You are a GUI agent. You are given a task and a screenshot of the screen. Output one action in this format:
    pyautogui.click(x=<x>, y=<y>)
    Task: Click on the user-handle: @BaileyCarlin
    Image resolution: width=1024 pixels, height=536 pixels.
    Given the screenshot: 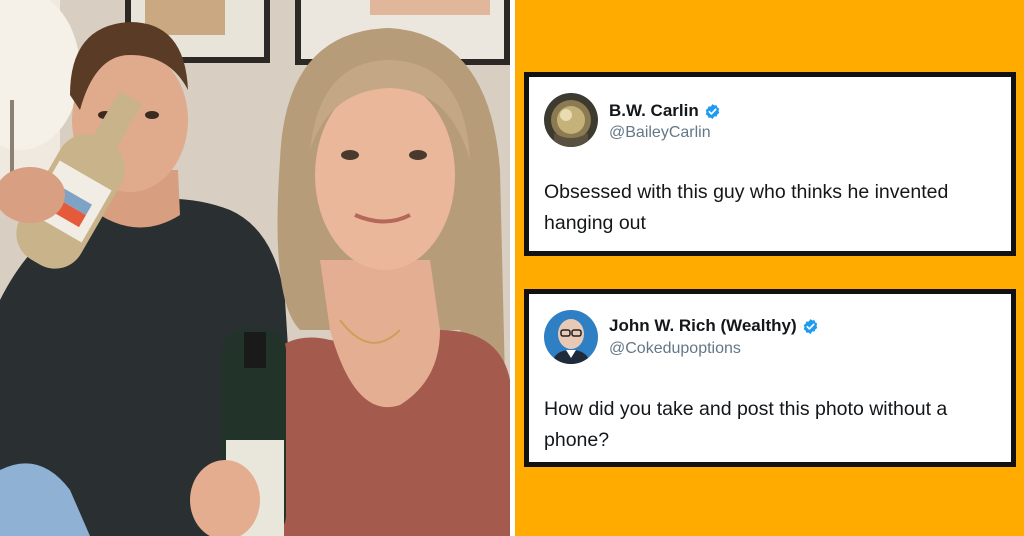 What is the action you would take?
    pyautogui.click(x=660, y=133)
    